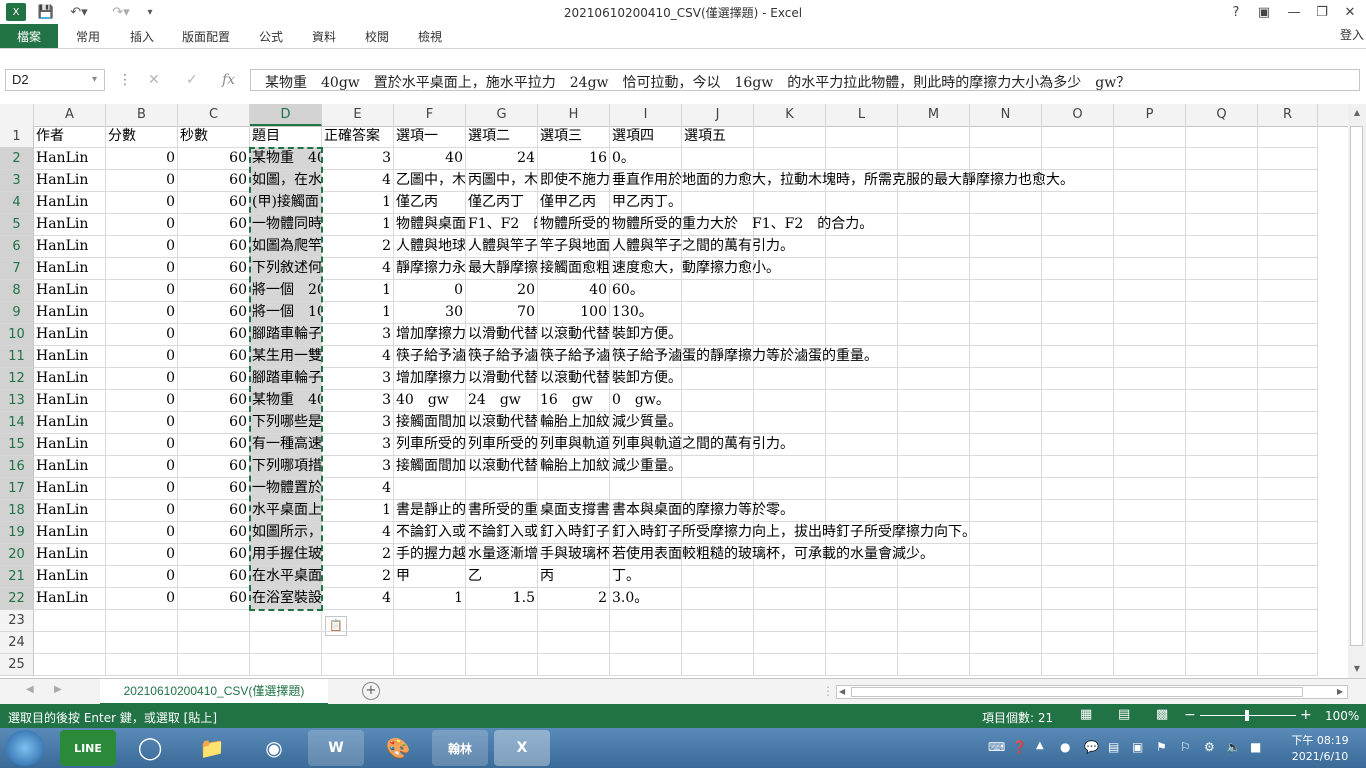 This screenshot has height=768, width=1366. I want to click on minimize-icon: —, so click(1294, 12).